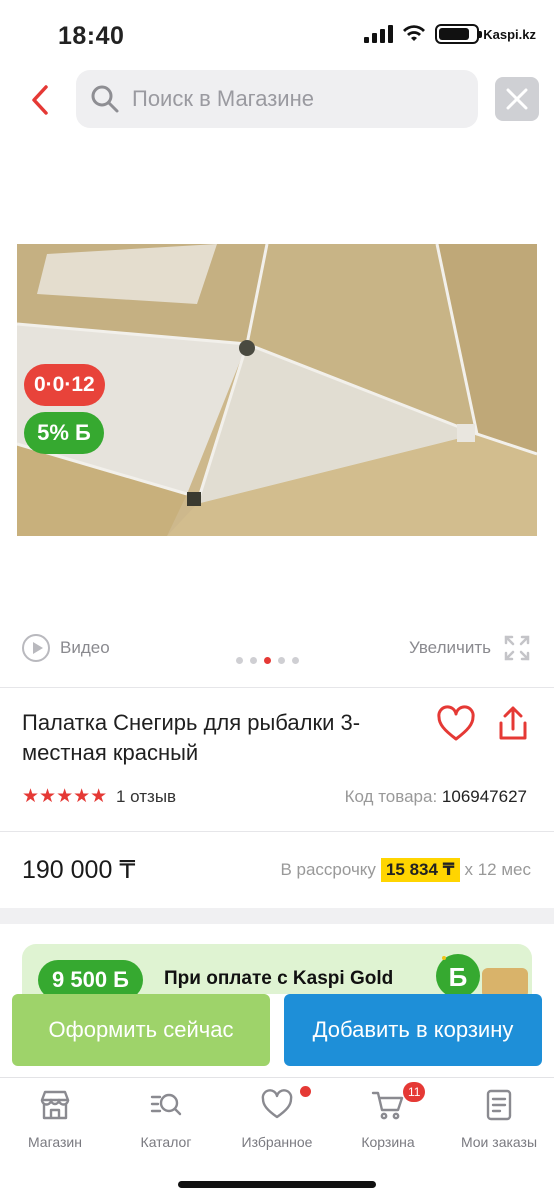  I want to click on zoom-button: Увеличить, so click(470, 648).